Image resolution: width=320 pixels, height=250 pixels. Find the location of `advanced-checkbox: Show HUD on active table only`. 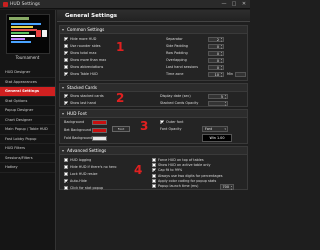

advanced-checkbox: Show HUD on active table only is located at coordinates (181, 165).